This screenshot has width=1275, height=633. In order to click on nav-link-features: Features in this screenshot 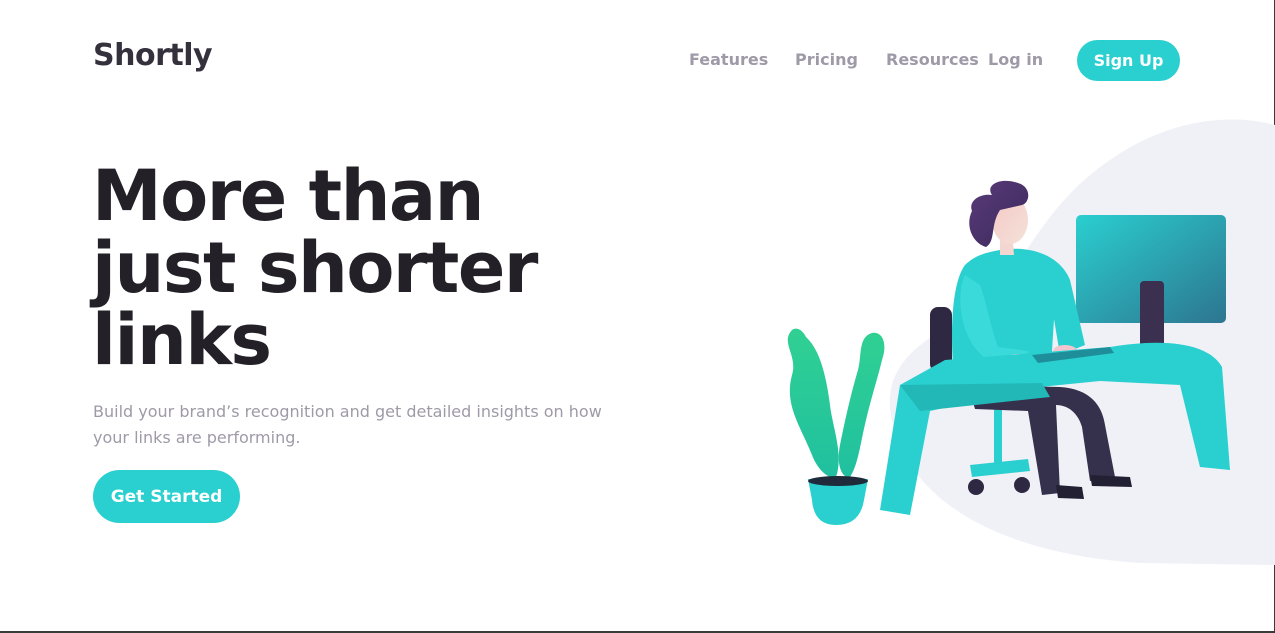, I will do `click(728, 59)`.